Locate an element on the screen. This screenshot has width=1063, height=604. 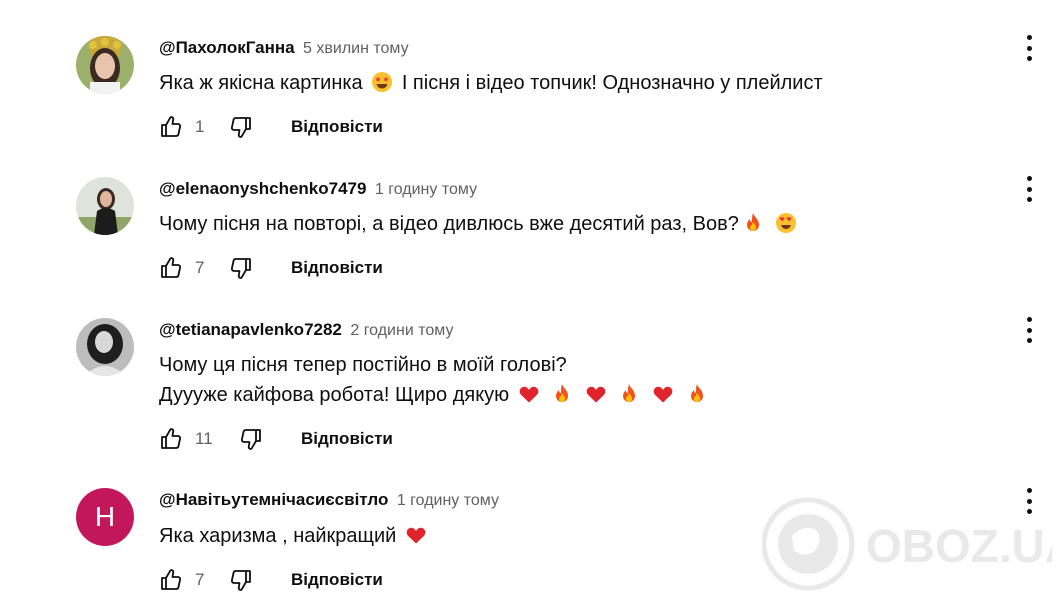
comment-text-line: Яка харизма , найкращий is located at coordinates (278, 536).